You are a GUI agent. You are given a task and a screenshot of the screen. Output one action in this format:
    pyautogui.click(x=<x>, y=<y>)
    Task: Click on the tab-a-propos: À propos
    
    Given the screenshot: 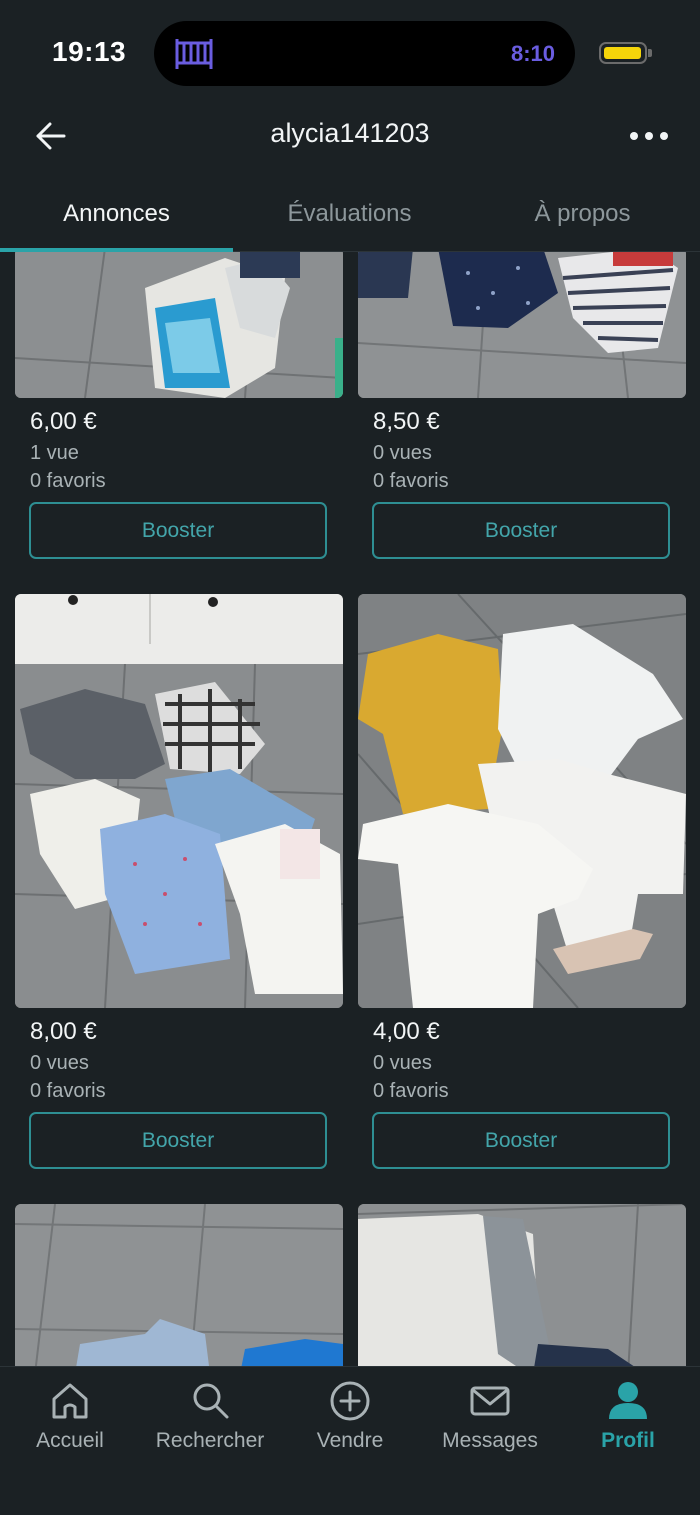 What is the action you would take?
    pyautogui.click(x=582, y=215)
    